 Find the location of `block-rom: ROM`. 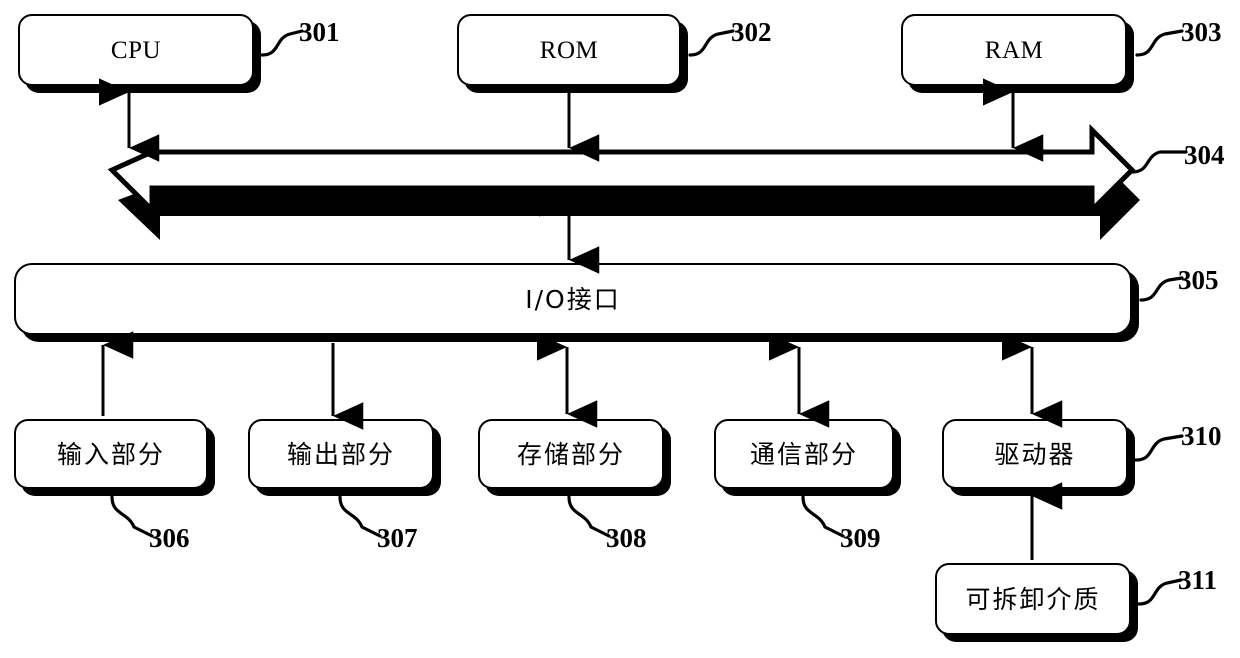

block-rom: ROM is located at coordinates (569, 50).